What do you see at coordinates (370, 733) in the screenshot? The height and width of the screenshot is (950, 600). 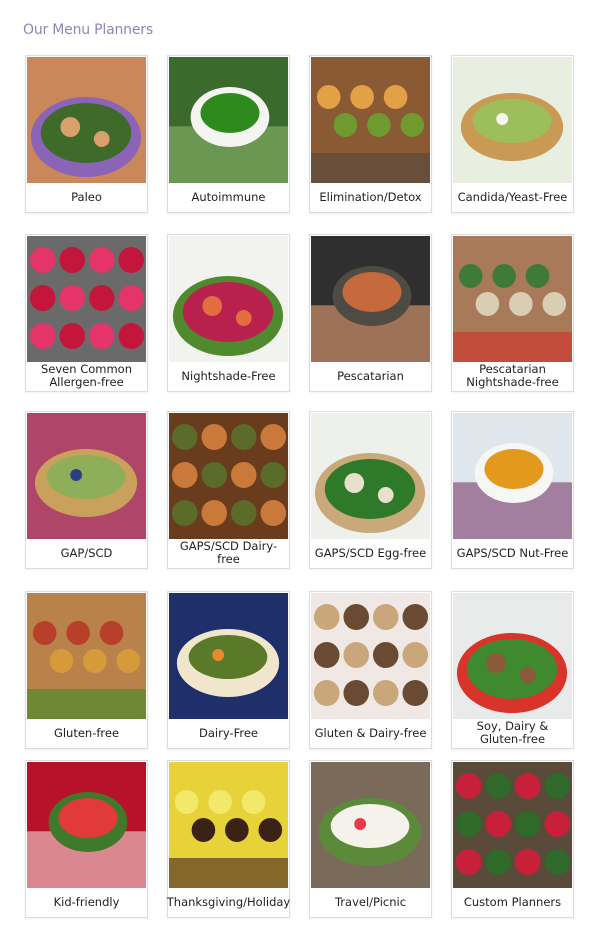 I see `planner-label: Gluten & Dairy-free` at bounding box center [370, 733].